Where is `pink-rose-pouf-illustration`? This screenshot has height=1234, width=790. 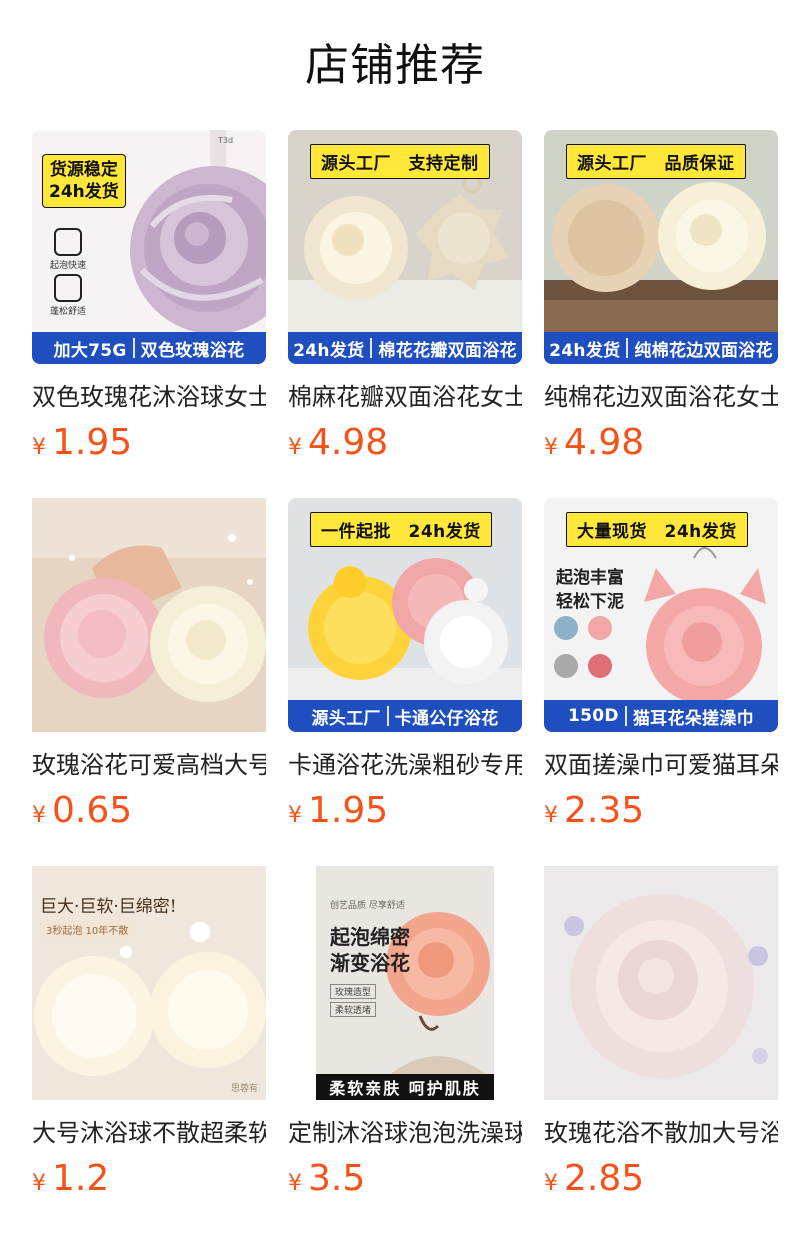
pink-rose-pouf-illustration is located at coordinates (661, 983).